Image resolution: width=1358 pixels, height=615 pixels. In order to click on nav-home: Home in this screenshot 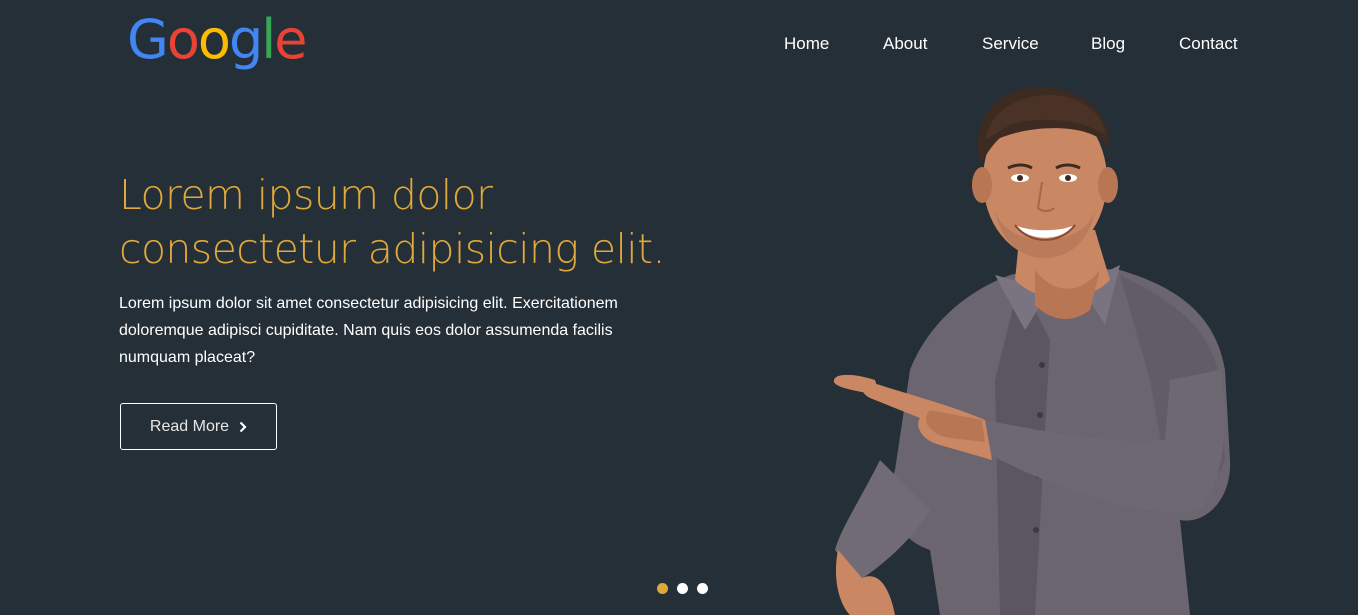, I will do `click(806, 44)`.